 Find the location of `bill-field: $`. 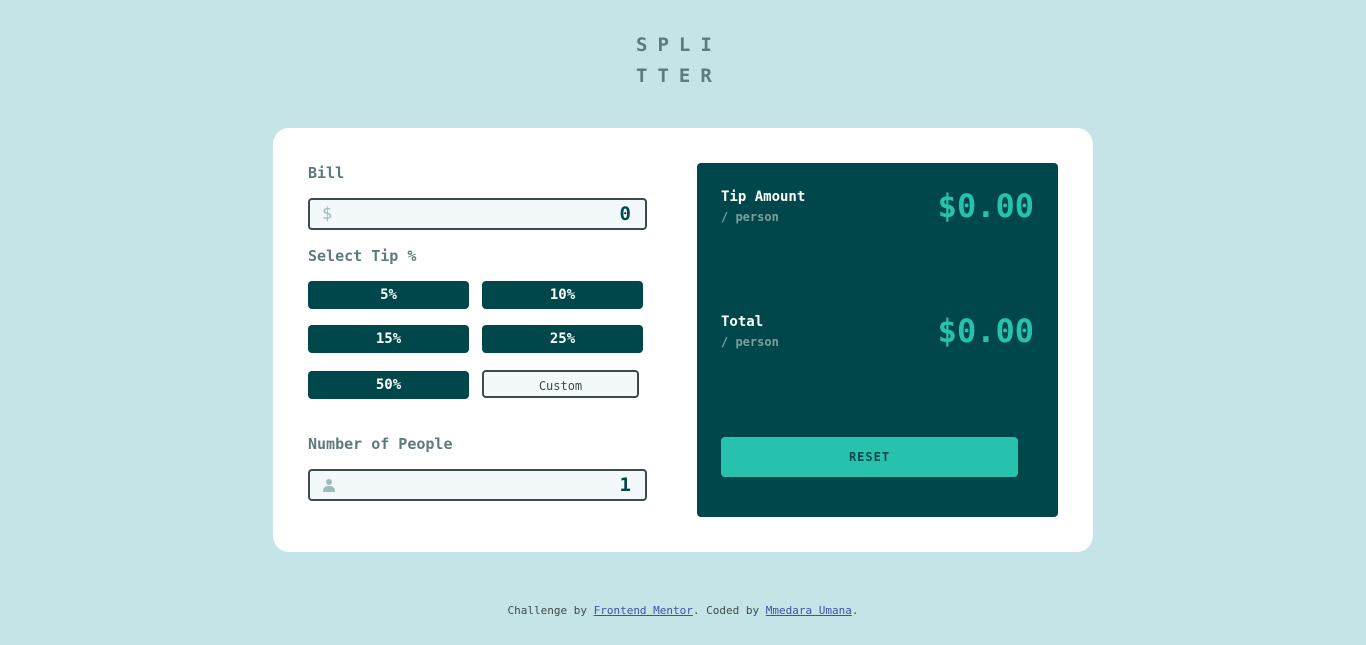

bill-field: $ is located at coordinates (477, 214).